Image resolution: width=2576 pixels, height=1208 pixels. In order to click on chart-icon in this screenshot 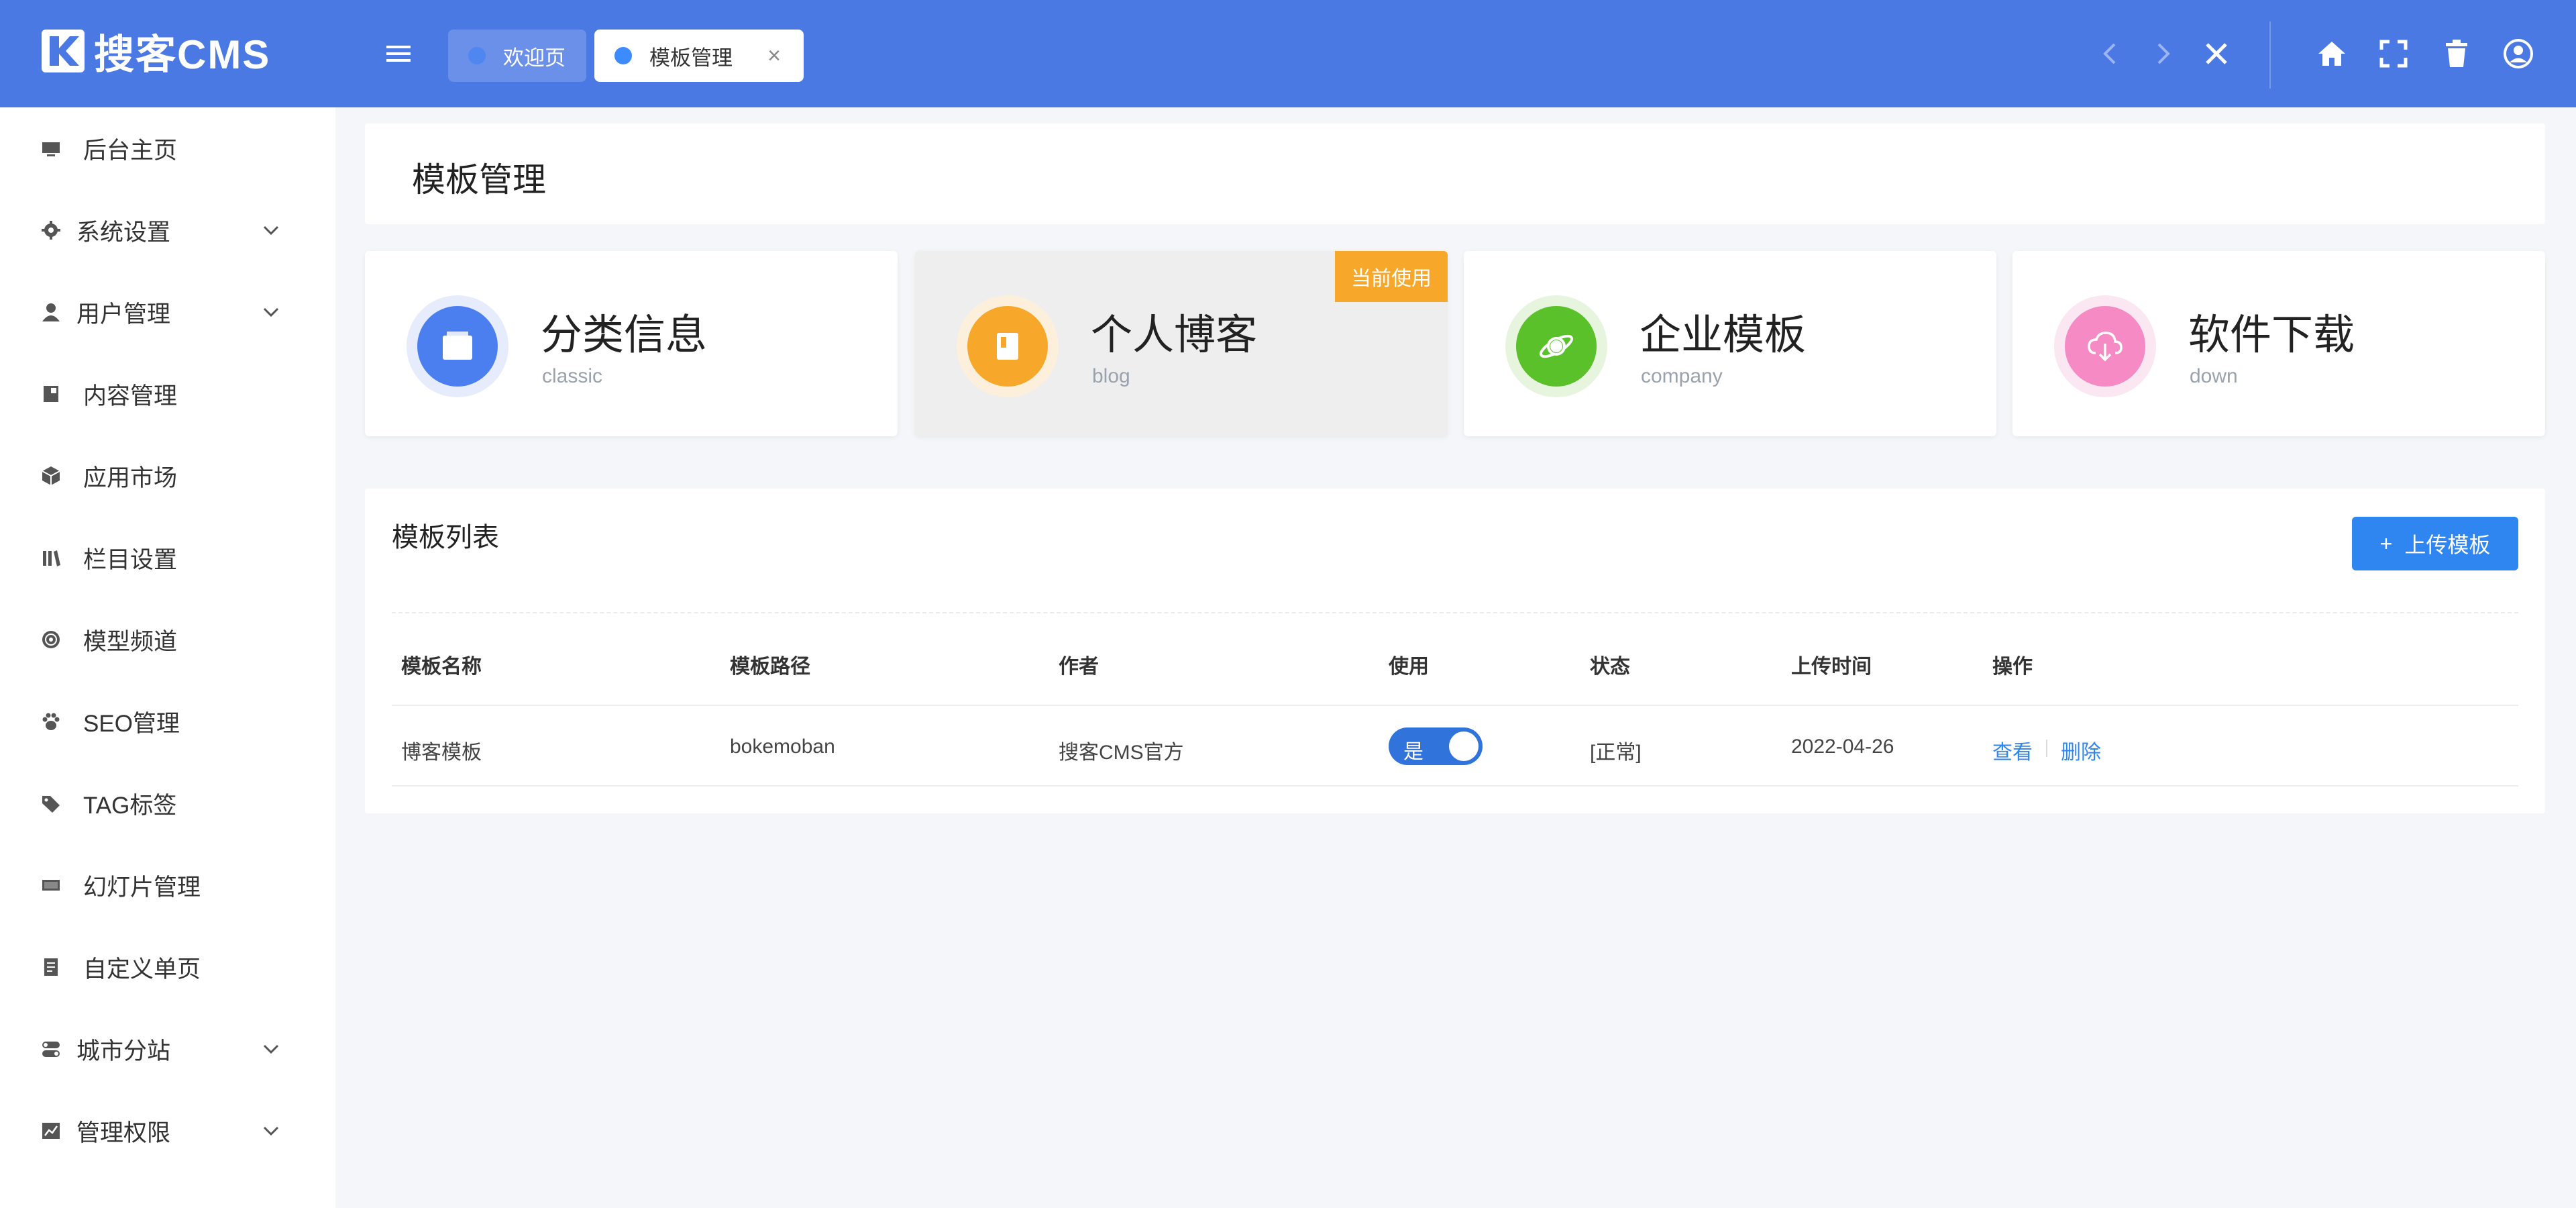, I will do `click(51, 1131)`.